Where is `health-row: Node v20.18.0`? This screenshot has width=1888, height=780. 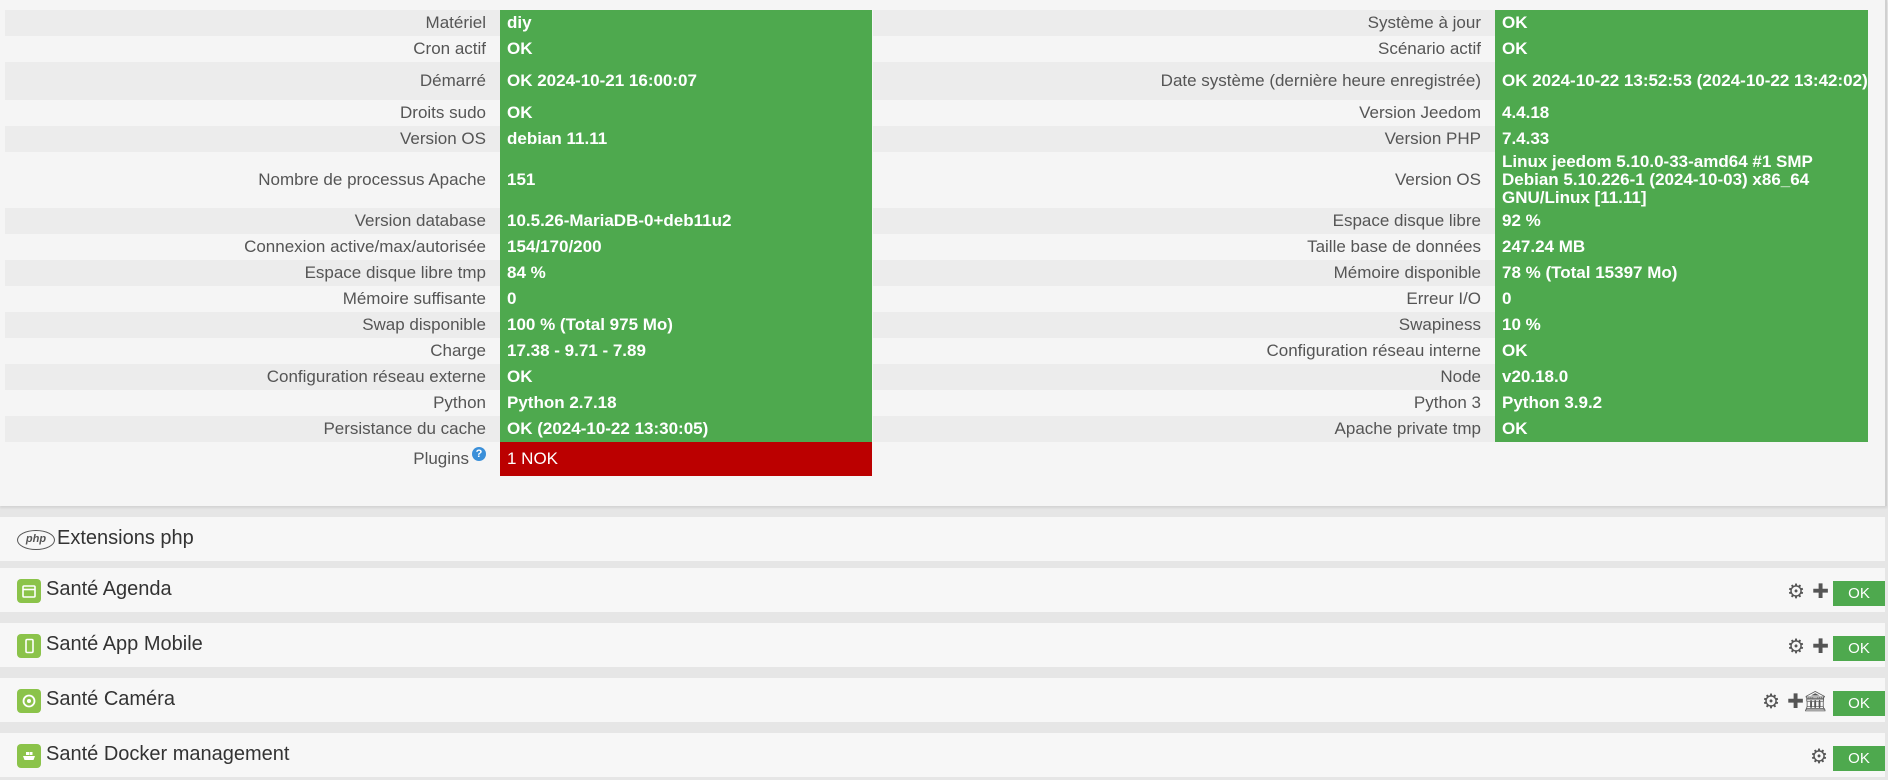 health-row: Node v20.18.0 is located at coordinates (1370, 377).